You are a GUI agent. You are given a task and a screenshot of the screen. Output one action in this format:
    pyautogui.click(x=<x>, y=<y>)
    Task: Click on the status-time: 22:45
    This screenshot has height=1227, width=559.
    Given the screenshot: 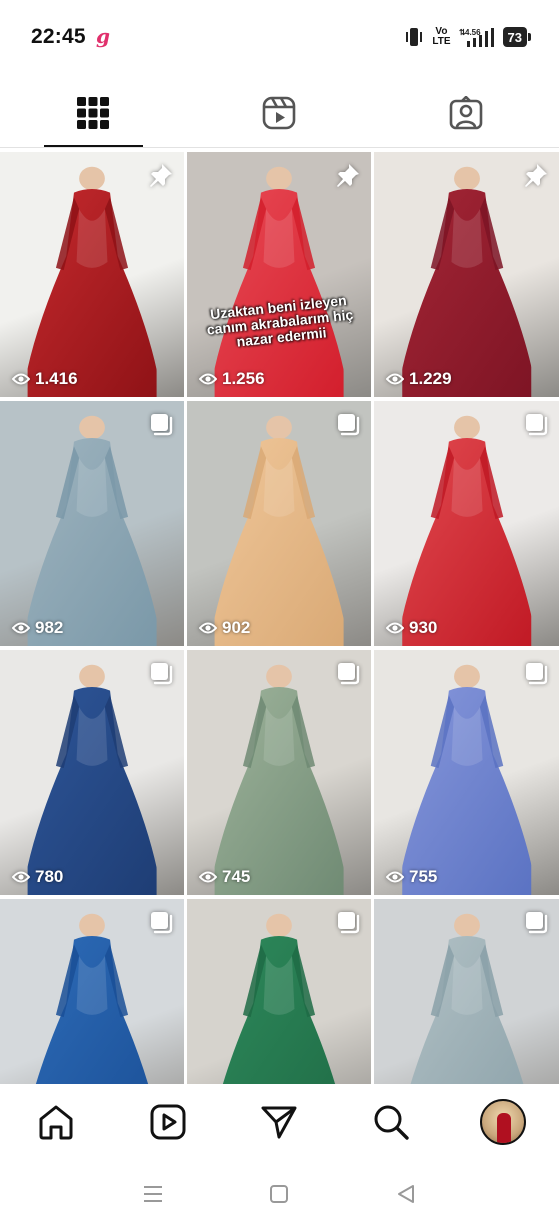 What is the action you would take?
    pyautogui.click(x=58, y=36)
    